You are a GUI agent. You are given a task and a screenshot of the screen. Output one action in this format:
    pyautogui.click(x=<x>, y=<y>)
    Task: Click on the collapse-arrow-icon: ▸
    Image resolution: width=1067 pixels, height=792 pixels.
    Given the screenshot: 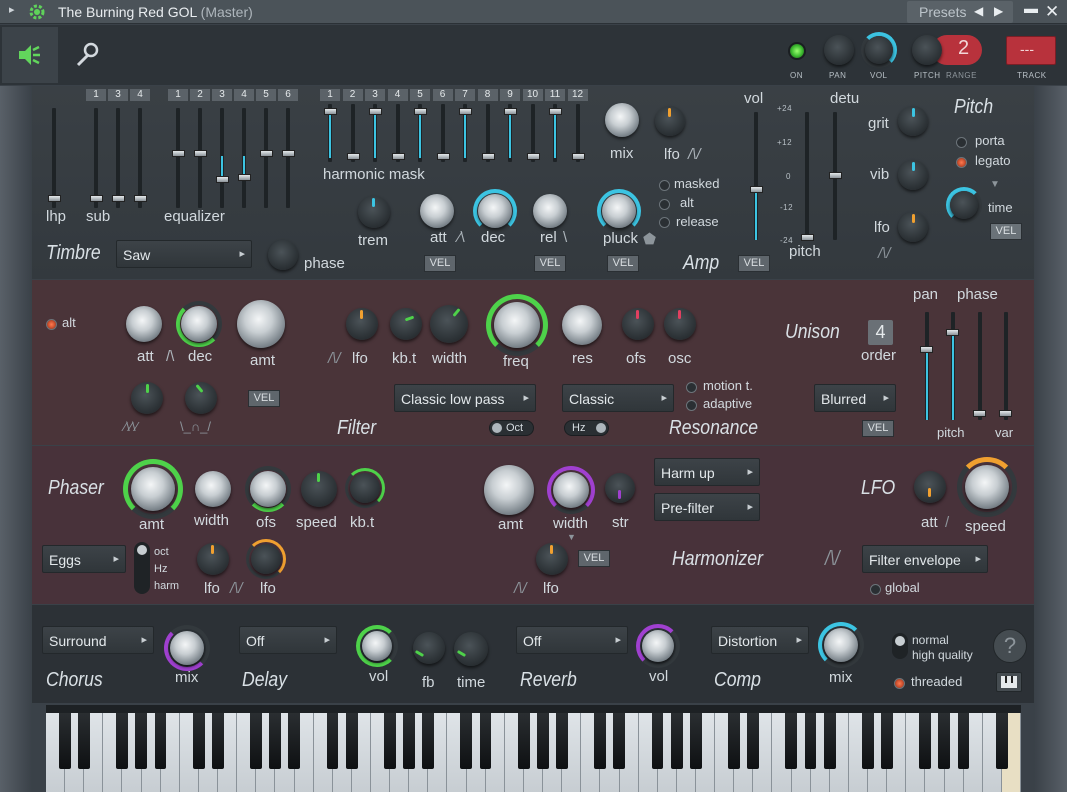 What is the action you would take?
    pyautogui.click(x=12, y=9)
    